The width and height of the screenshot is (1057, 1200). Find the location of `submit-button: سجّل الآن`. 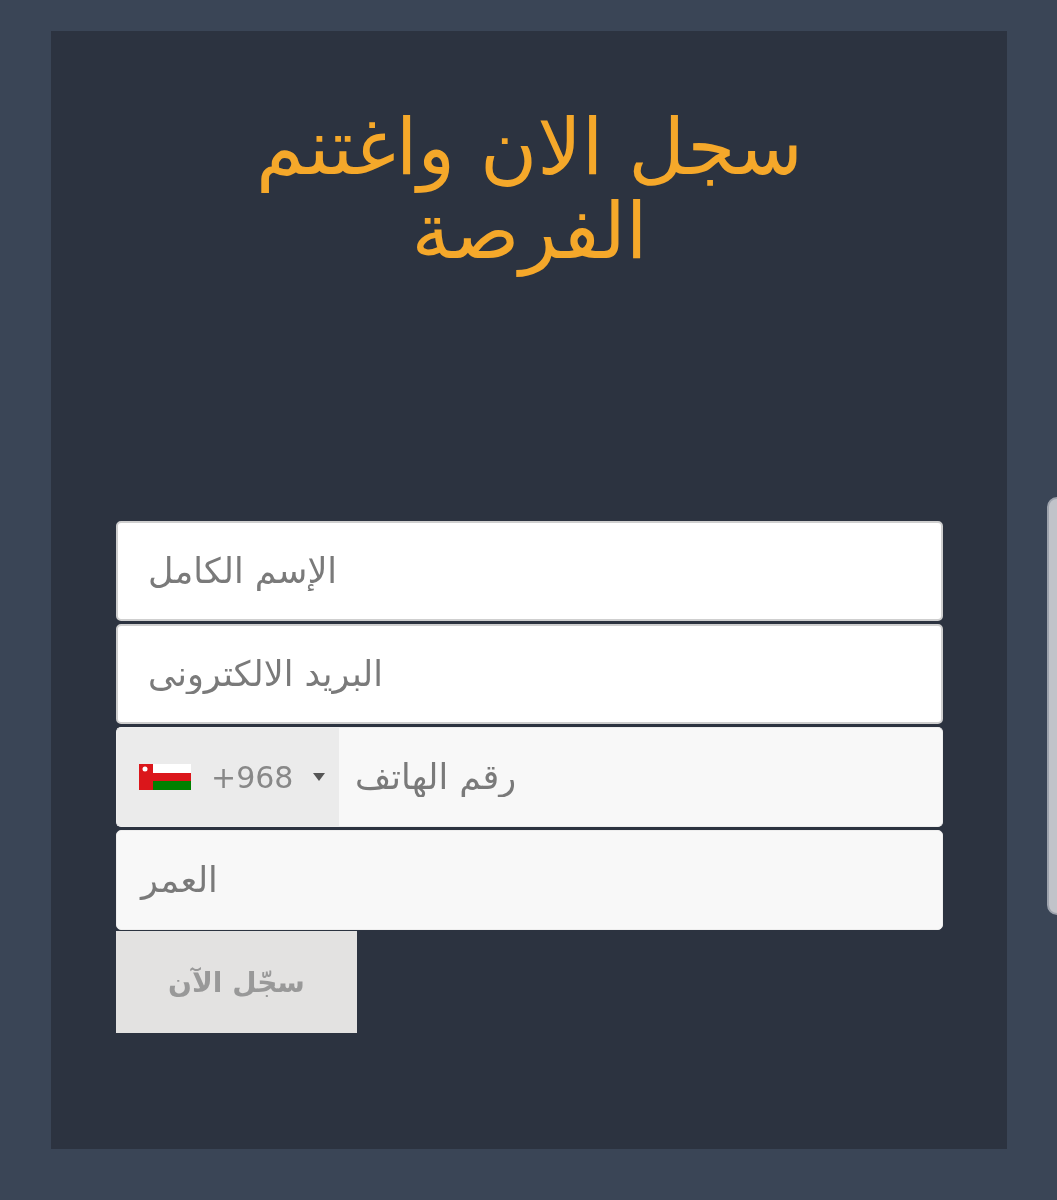

submit-button: سجّل الآن is located at coordinates (236, 982).